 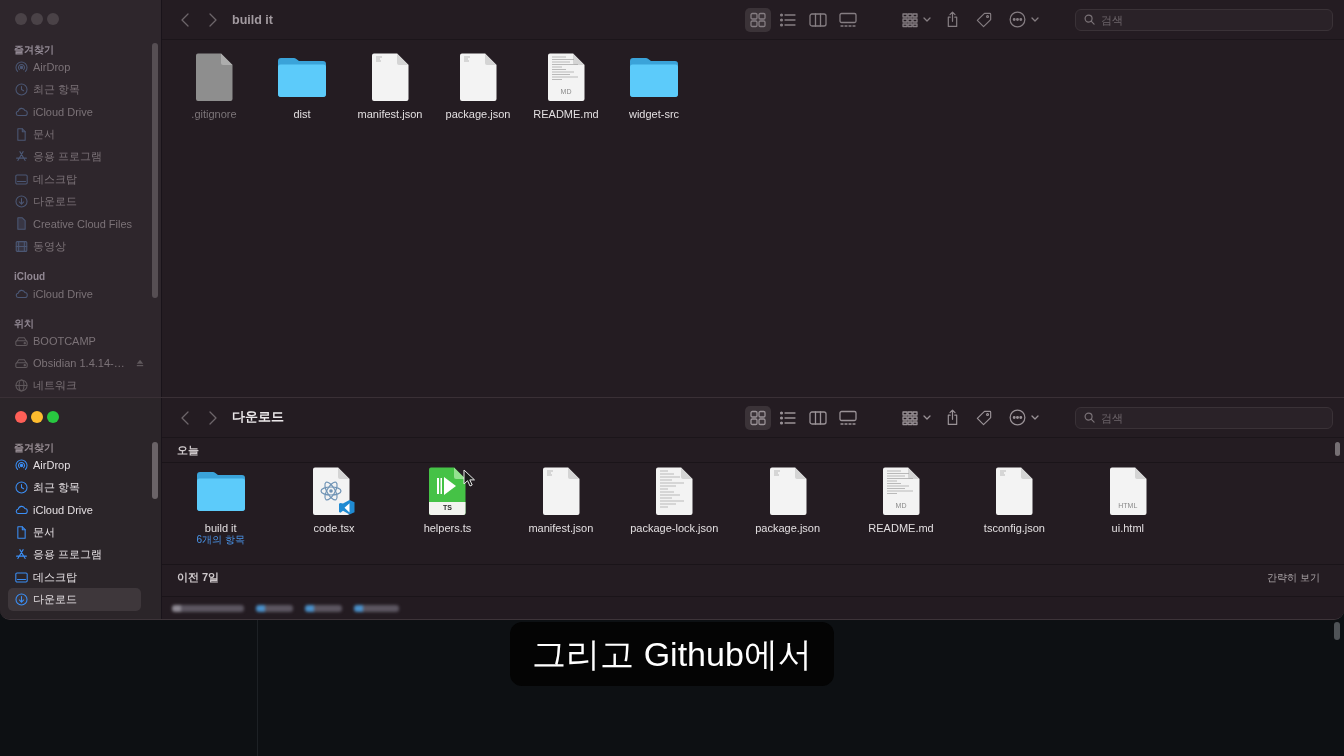 What do you see at coordinates (1293, 577) in the screenshot?
I see `show-less-link: 간략히 보기` at bounding box center [1293, 577].